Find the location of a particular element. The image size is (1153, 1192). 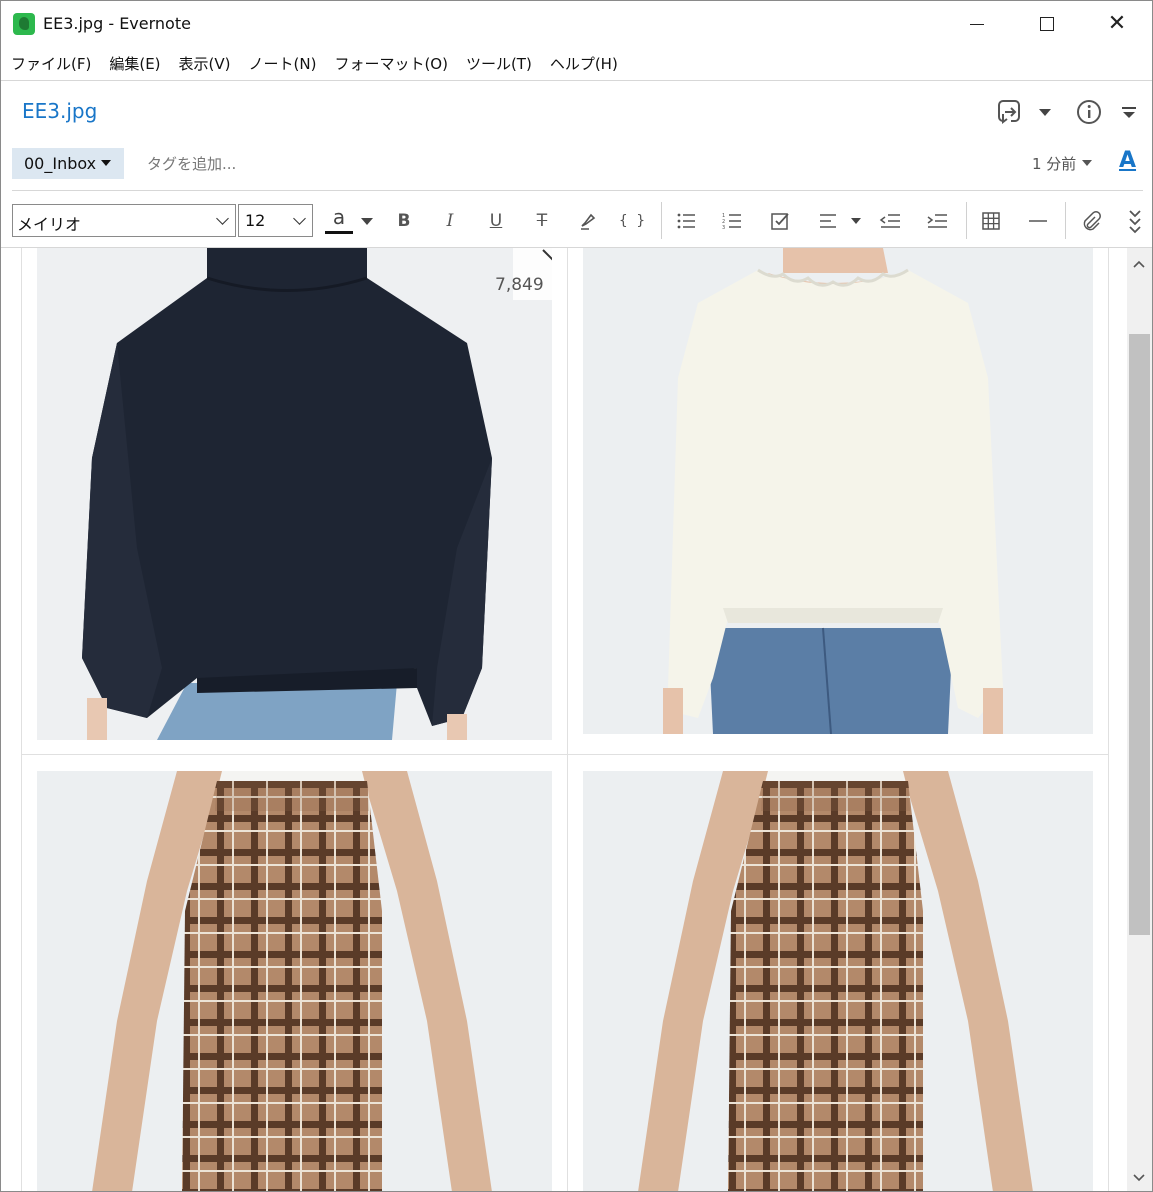

more-tools-button is located at coordinates (1135, 221).